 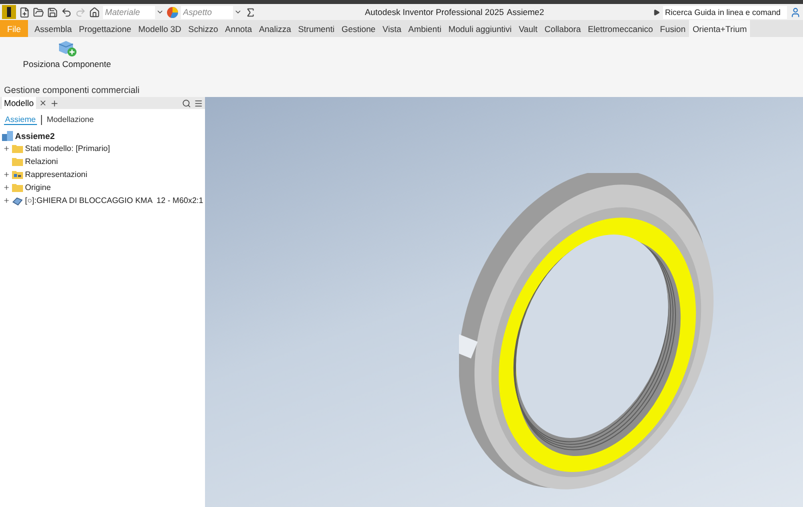 What do you see at coordinates (198, 103) in the screenshot?
I see `menu-icon` at bounding box center [198, 103].